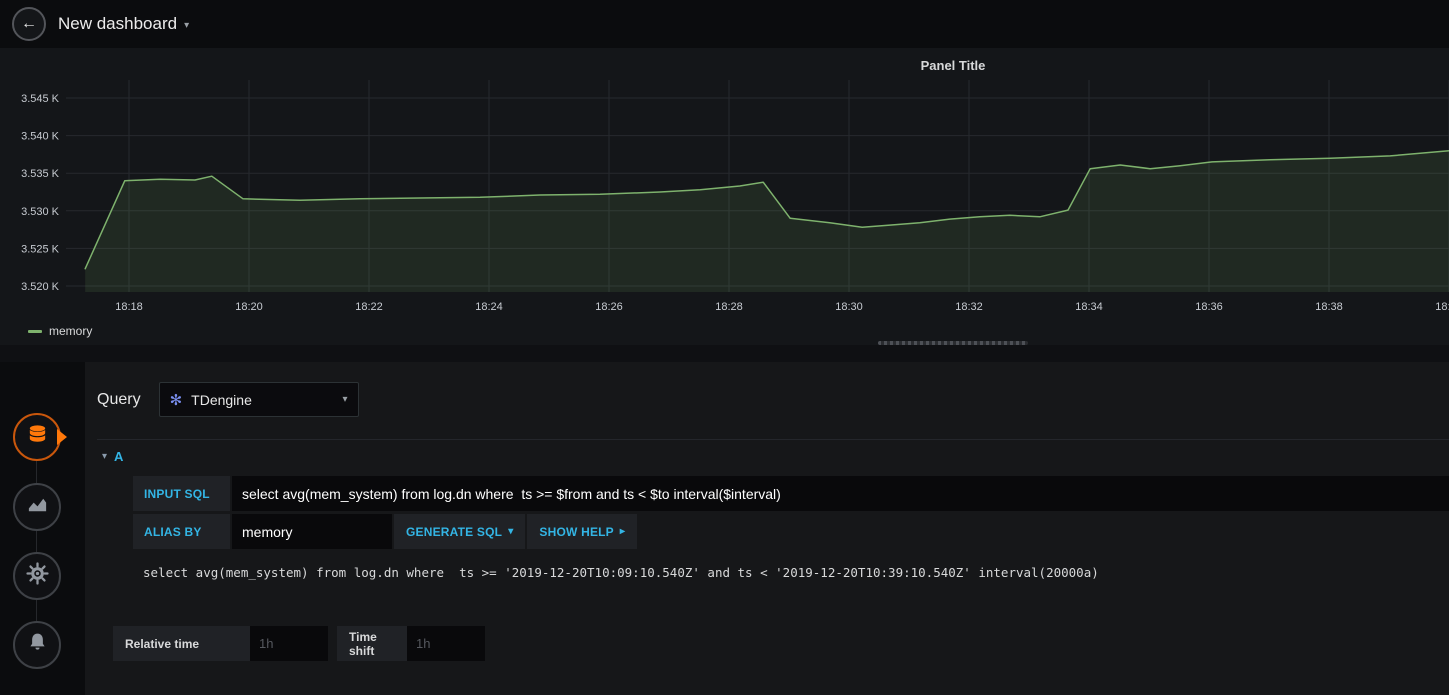 The width and height of the screenshot is (1449, 695). I want to click on svg-text: 18:28, so click(729, 307).